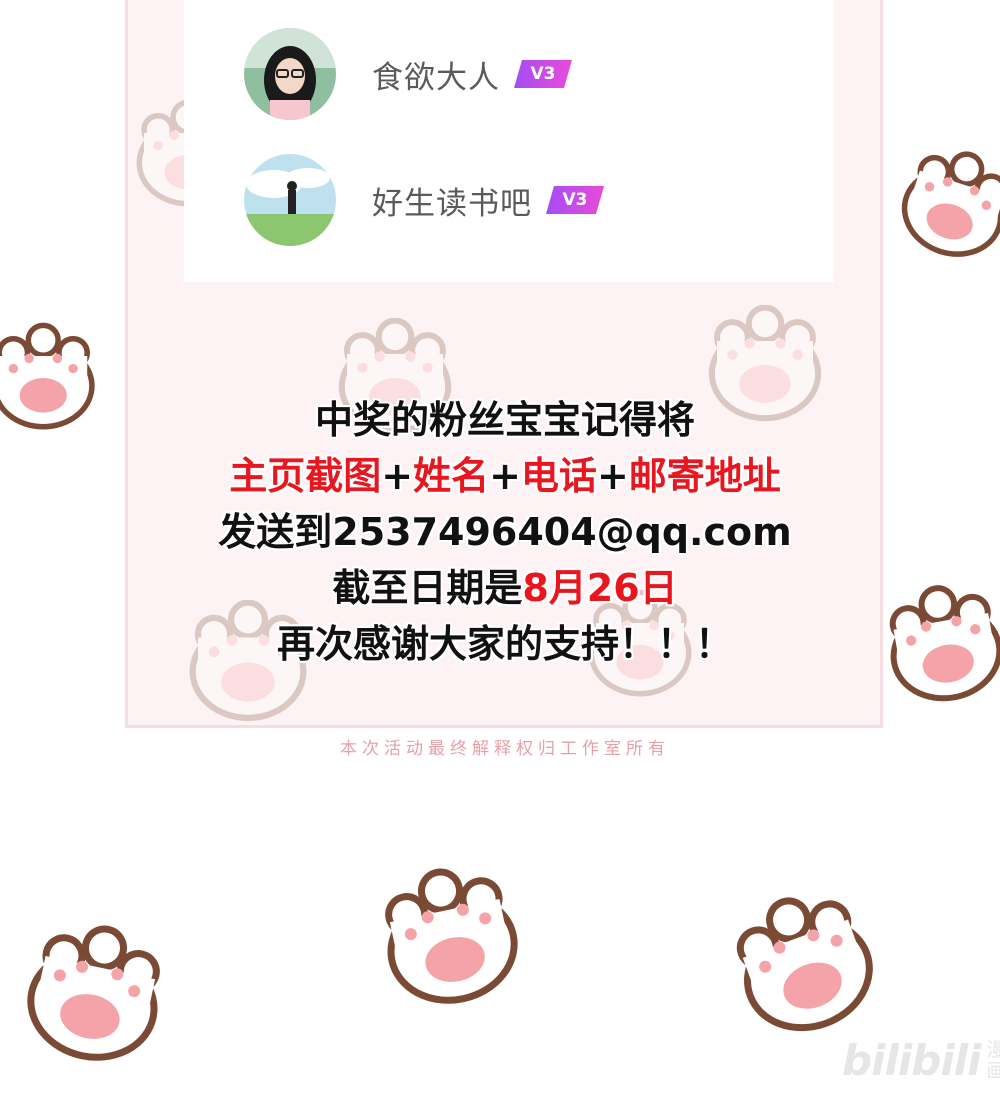  I want to click on winner-row: 好生读书吧 V3, so click(424, 200).